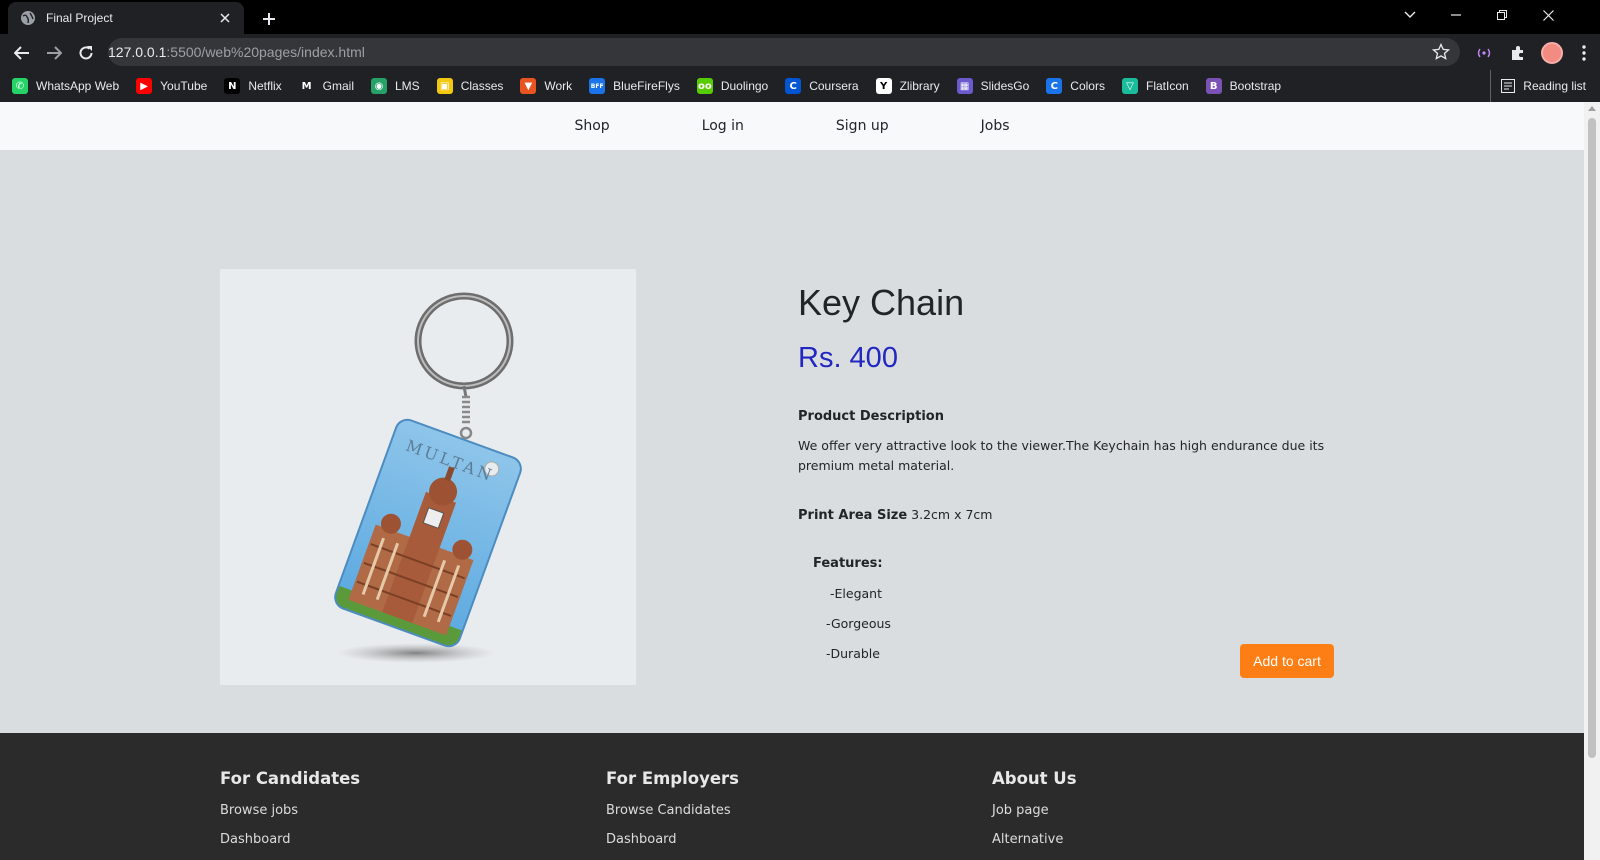 This screenshot has width=1600, height=860. I want to click on bookmark-netflix: N Netflix, so click(253, 86).